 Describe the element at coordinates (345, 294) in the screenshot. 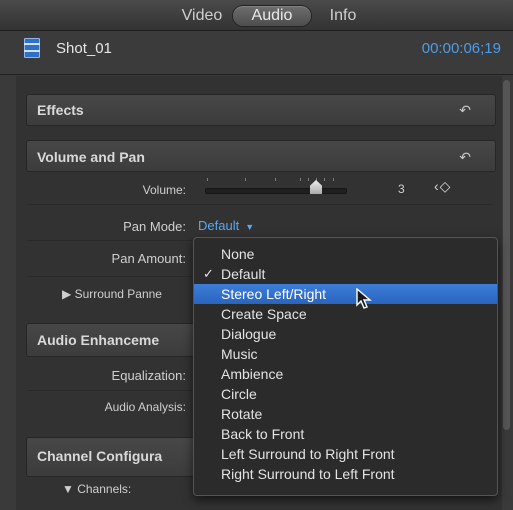

I see `menu-item-stereo-left-right: Stereo Left/Right` at that location.